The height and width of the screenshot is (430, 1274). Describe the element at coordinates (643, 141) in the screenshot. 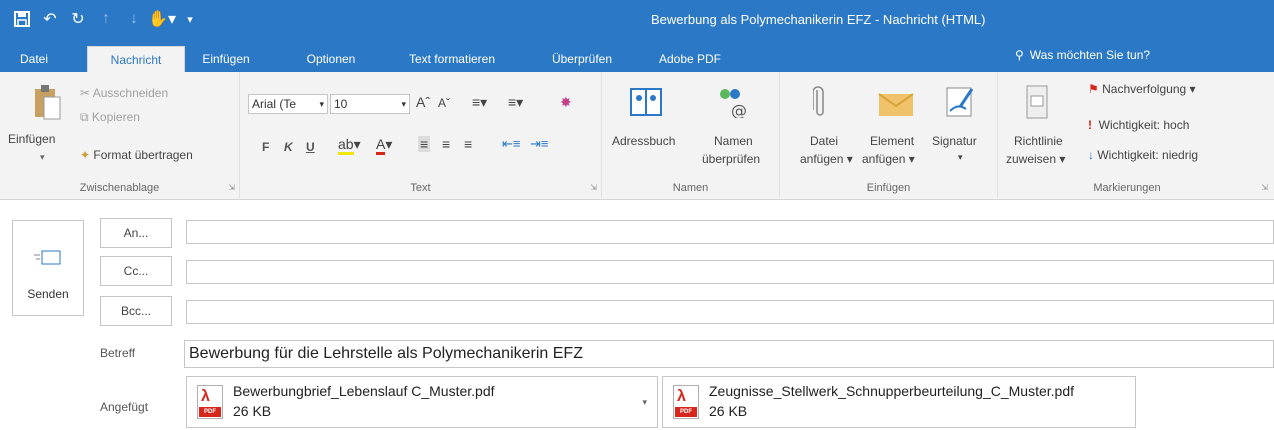

I see `address-book-button: Adressbuch` at that location.